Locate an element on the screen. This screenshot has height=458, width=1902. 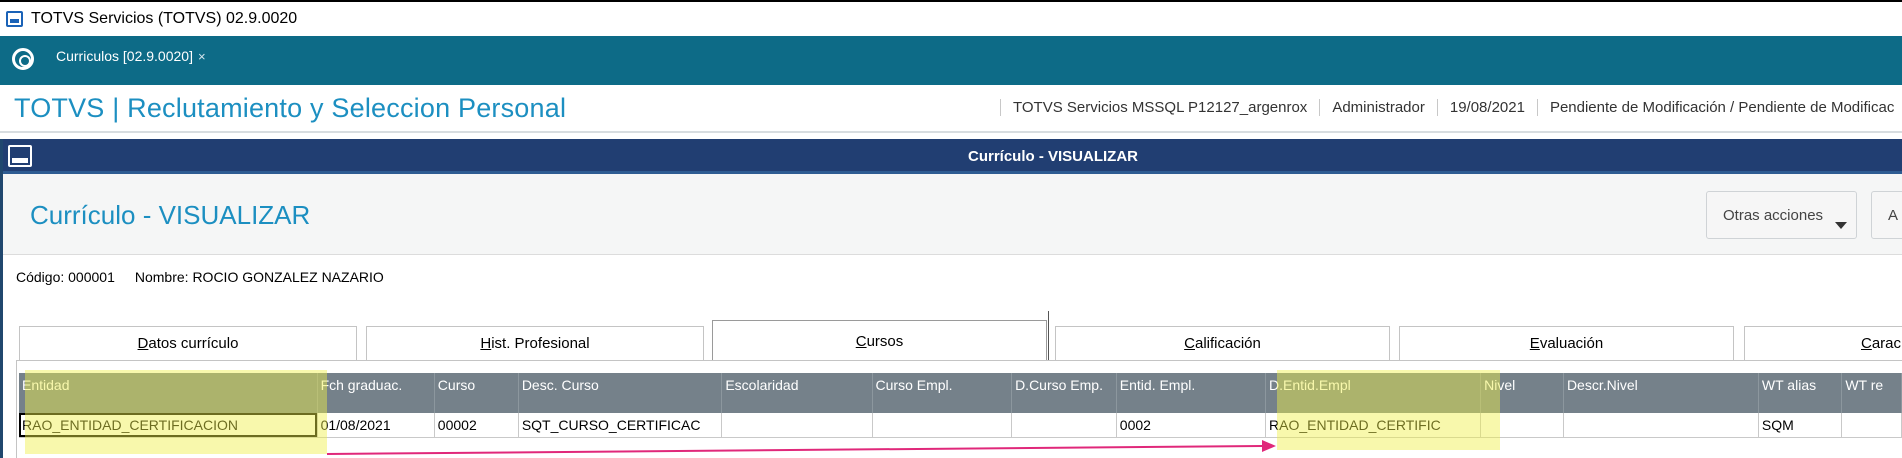
cell-curso: 00002 is located at coordinates (476, 425).